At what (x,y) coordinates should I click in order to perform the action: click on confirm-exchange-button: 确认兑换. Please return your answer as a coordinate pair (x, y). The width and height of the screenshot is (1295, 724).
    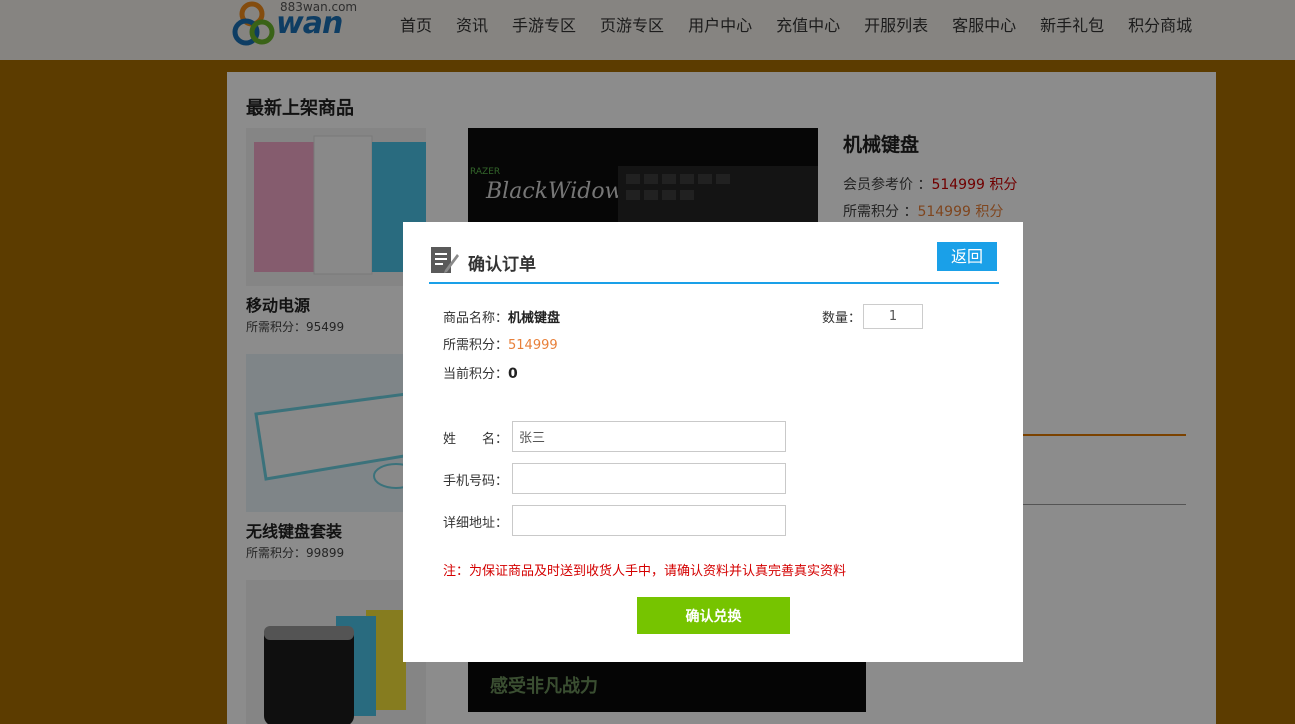
    Looking at the image, I should click on (713, 615).